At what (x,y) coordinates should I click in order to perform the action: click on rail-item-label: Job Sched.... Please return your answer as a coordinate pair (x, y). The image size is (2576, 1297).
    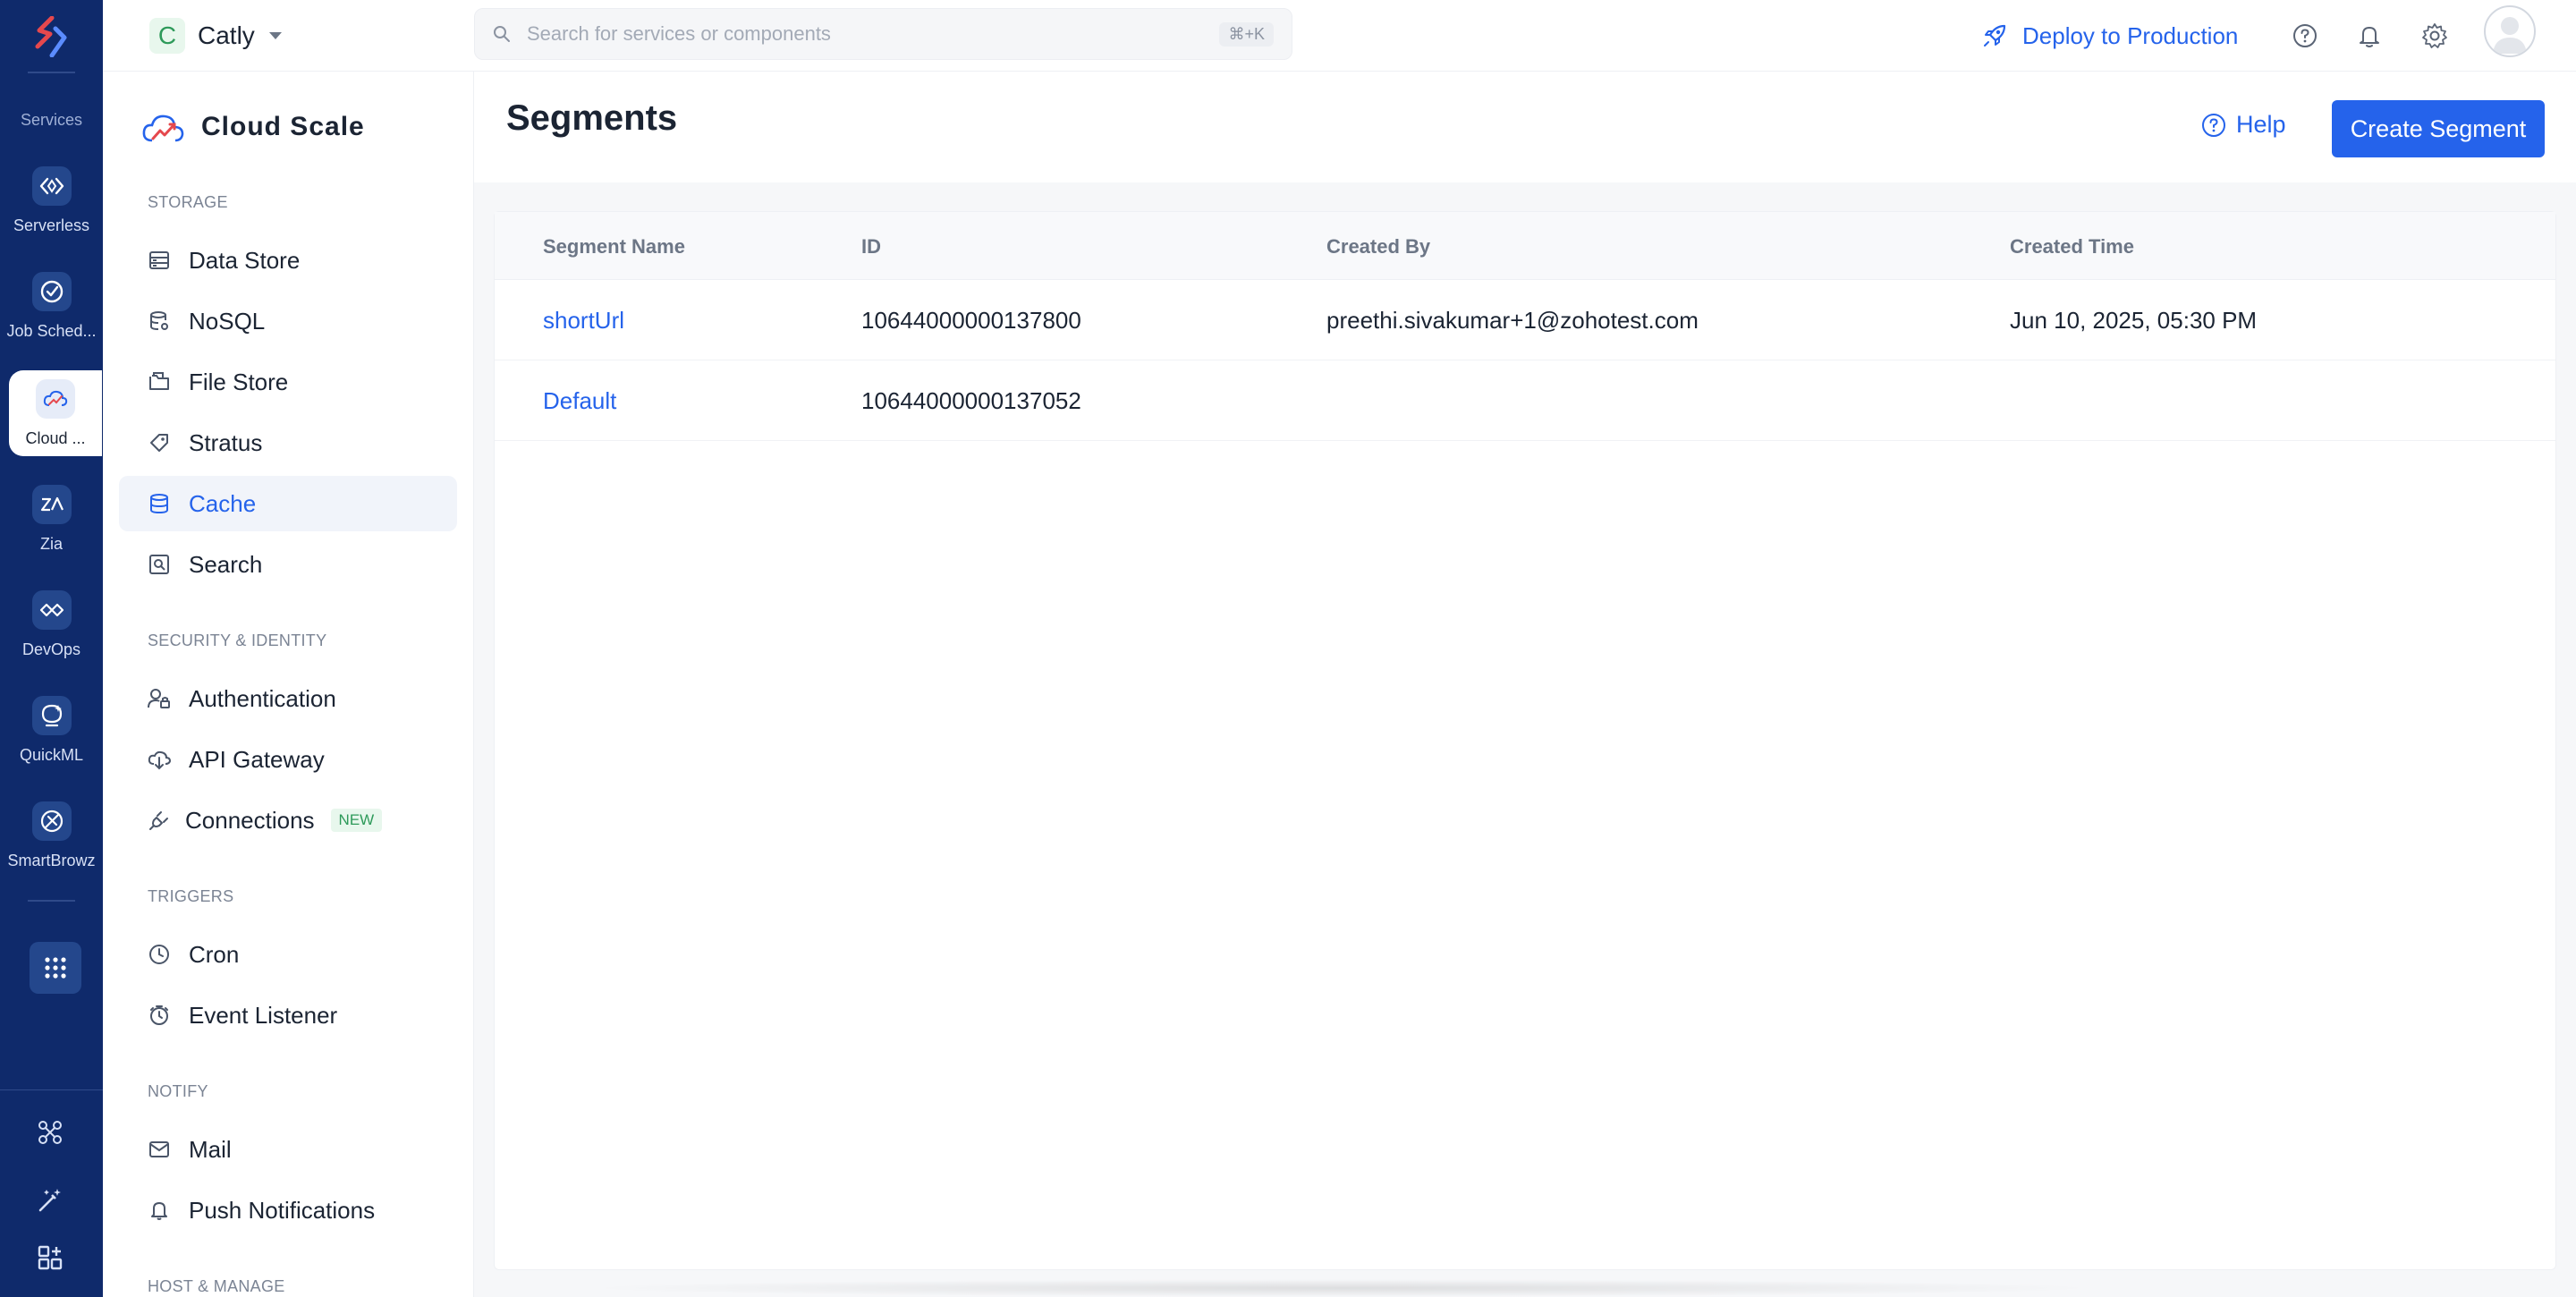
    Looking at the image, I should click on (51, 331).